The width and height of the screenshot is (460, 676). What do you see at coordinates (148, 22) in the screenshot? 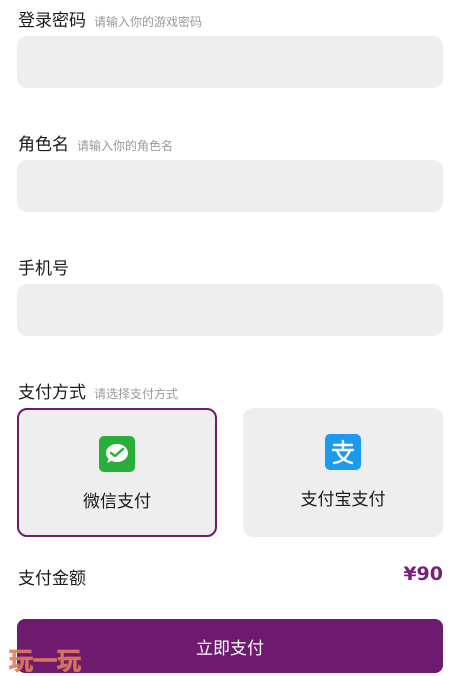
I see `password-hint: 请输入你的游戏密码` at bounding box center [148, 22].